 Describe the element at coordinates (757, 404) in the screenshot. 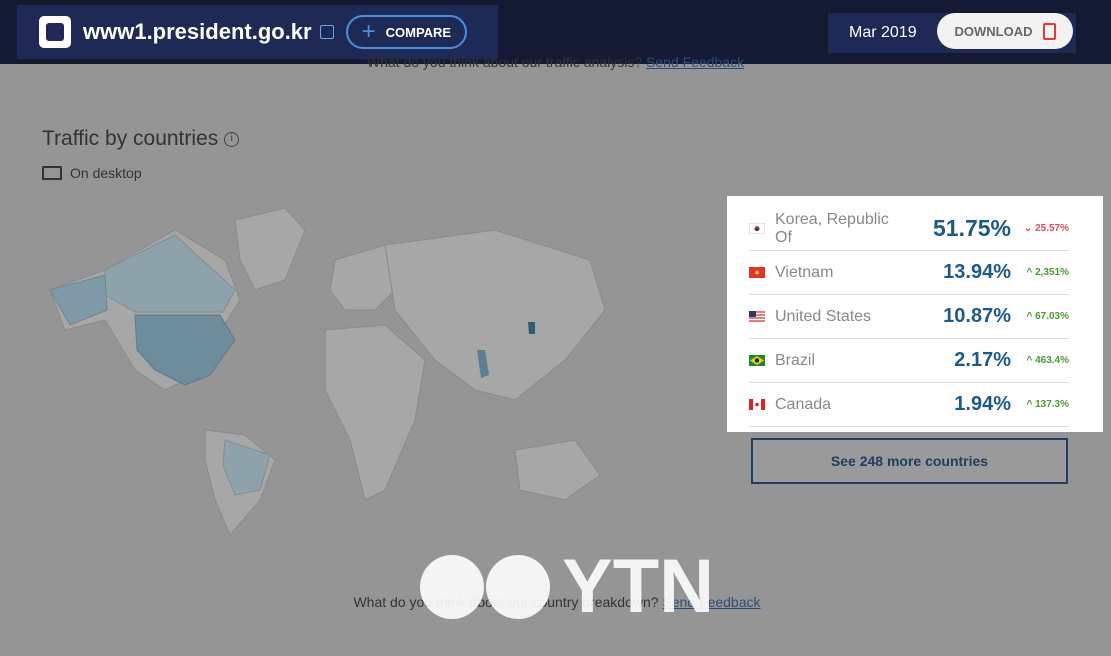

I see `flag-ca-icon` at that location.